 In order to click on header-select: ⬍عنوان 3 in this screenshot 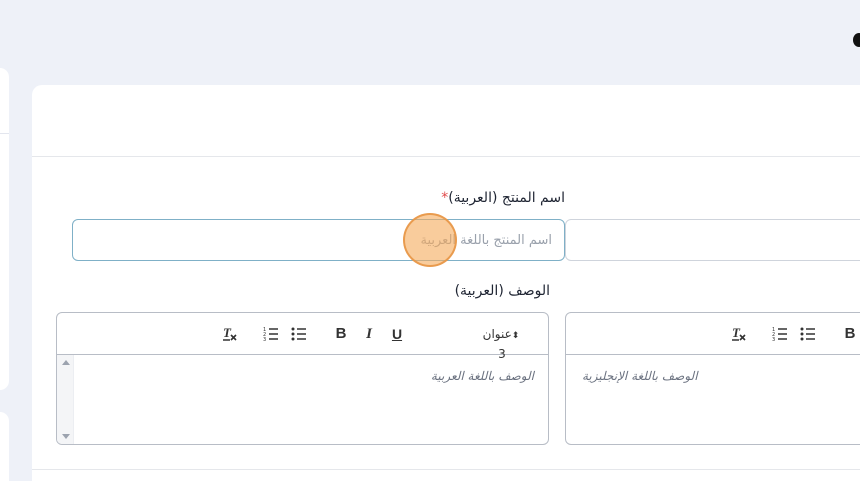, I will do `click(502, 343)`.